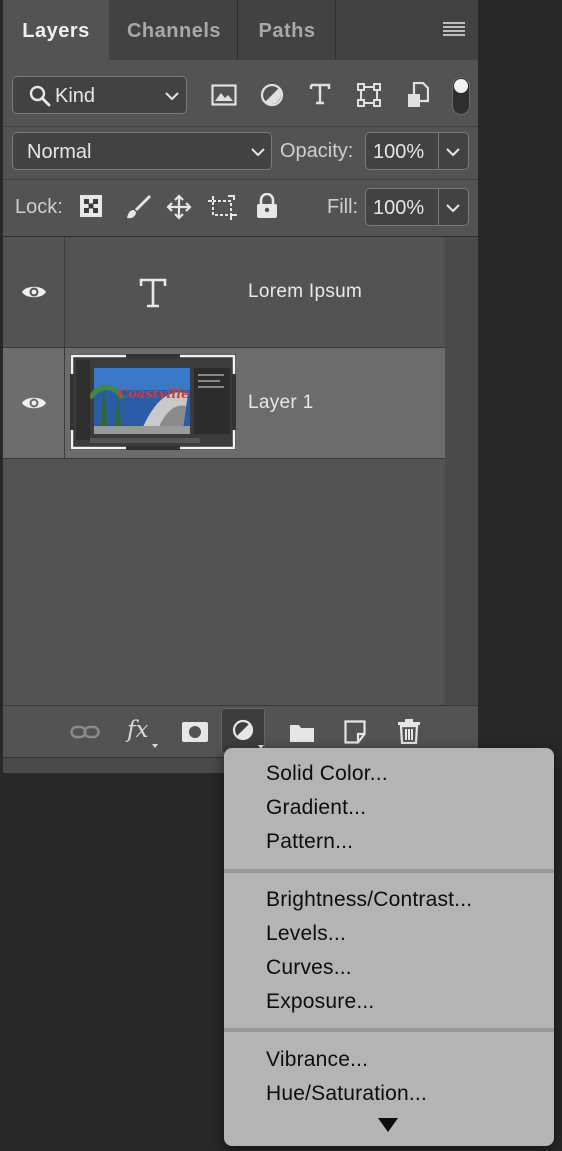 The image size is (562, 1151). I want to click on layer-row-text: Lorem Ipsum, so click(224, 292).